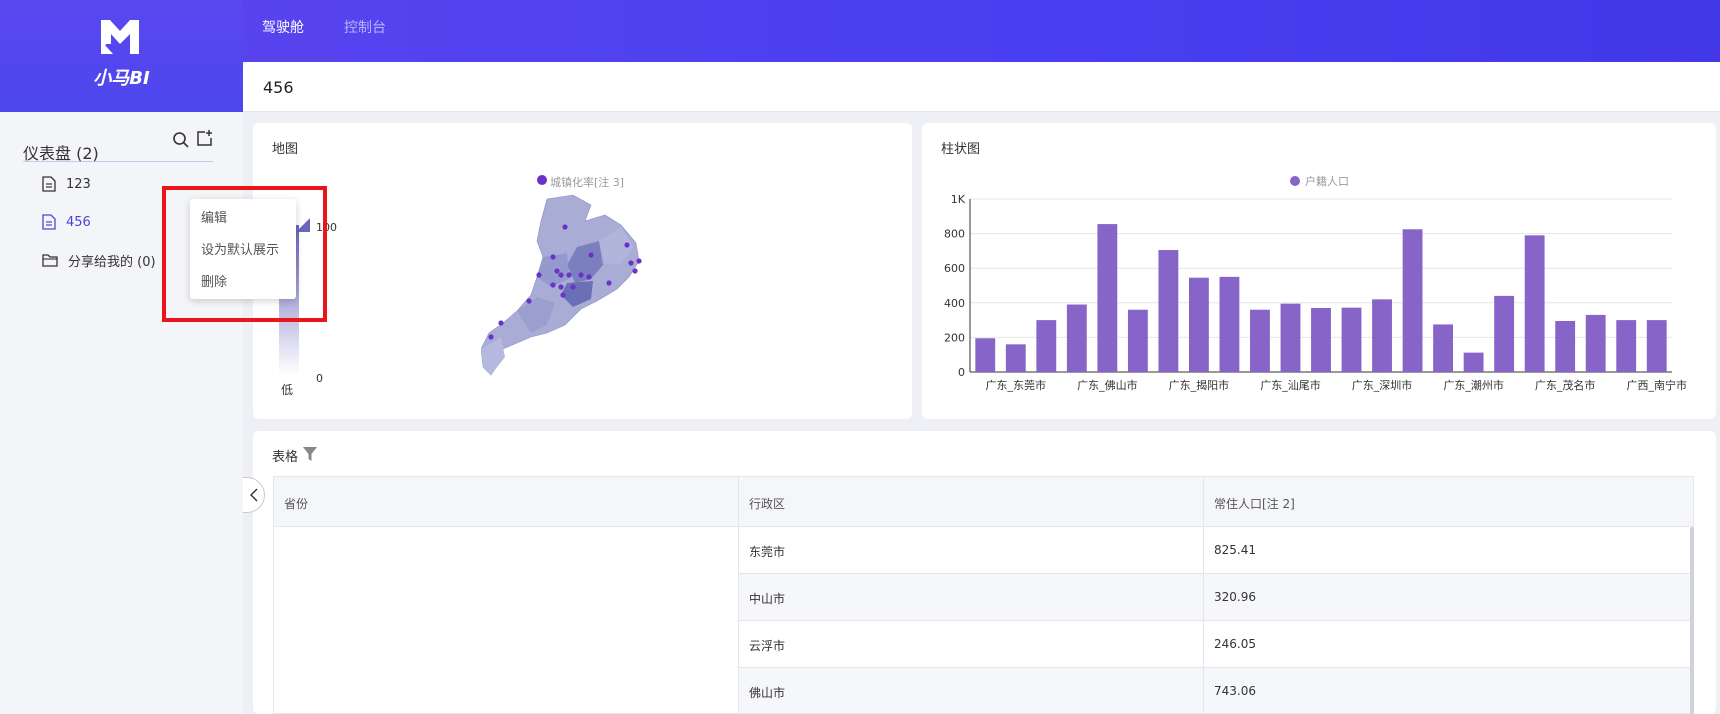 This screenshot has width=1720, height=714. I want to click on sidebar-item-label: 456, so click(78, 222).